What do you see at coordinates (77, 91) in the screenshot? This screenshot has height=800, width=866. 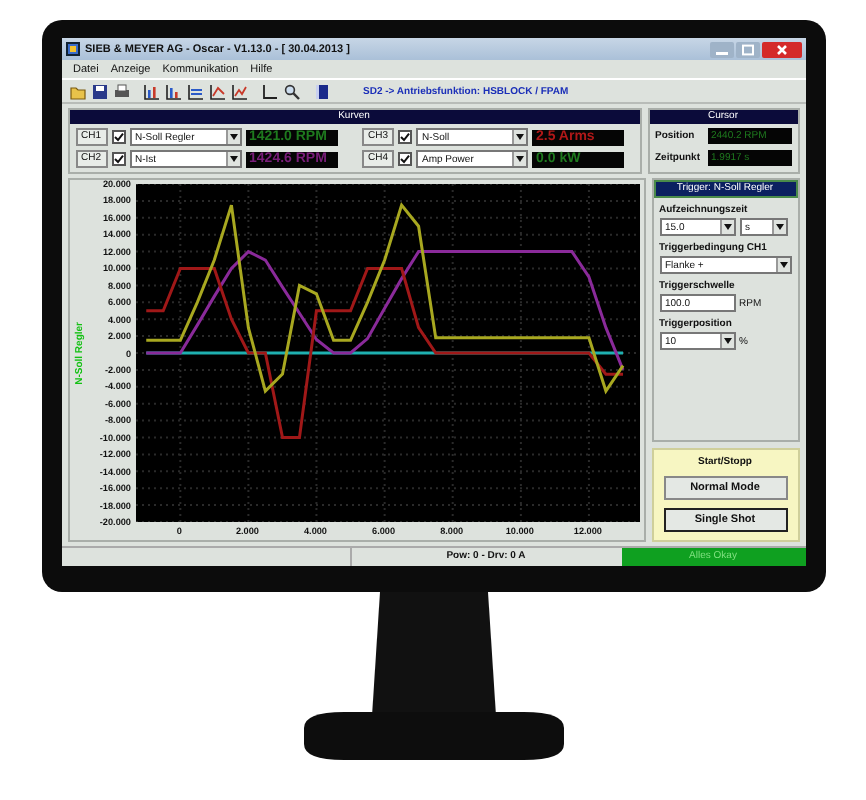 I see `folder-icon` at bounding box center [77, 91].